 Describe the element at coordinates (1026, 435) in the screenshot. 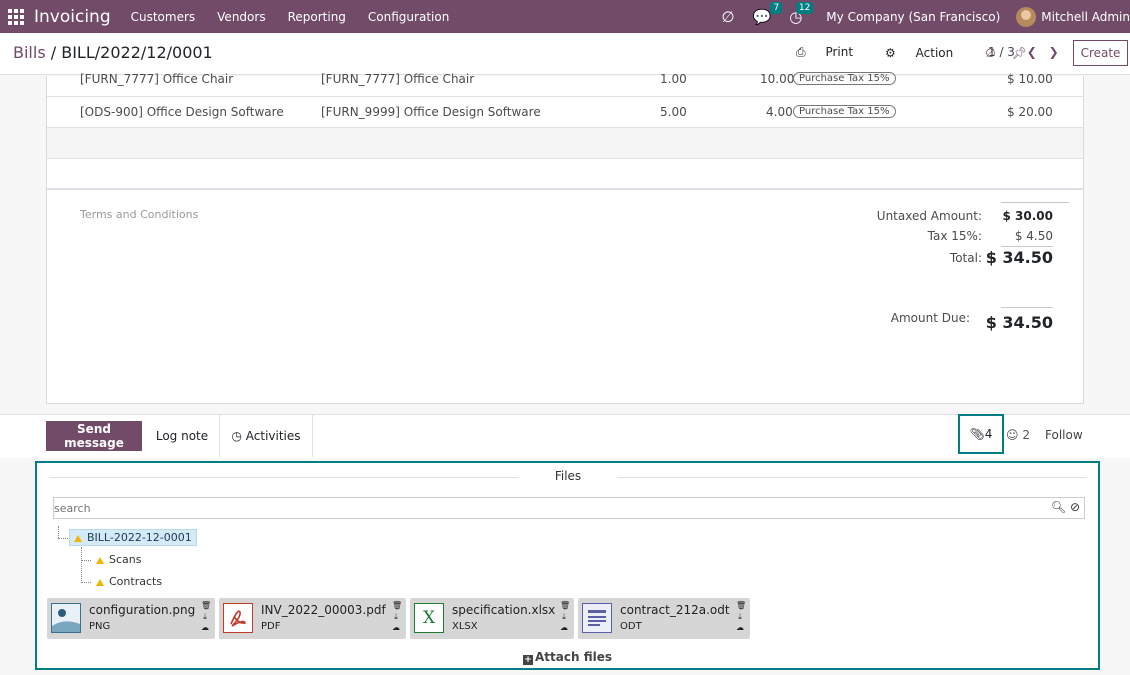

I see `follower-count: 2` at that location.